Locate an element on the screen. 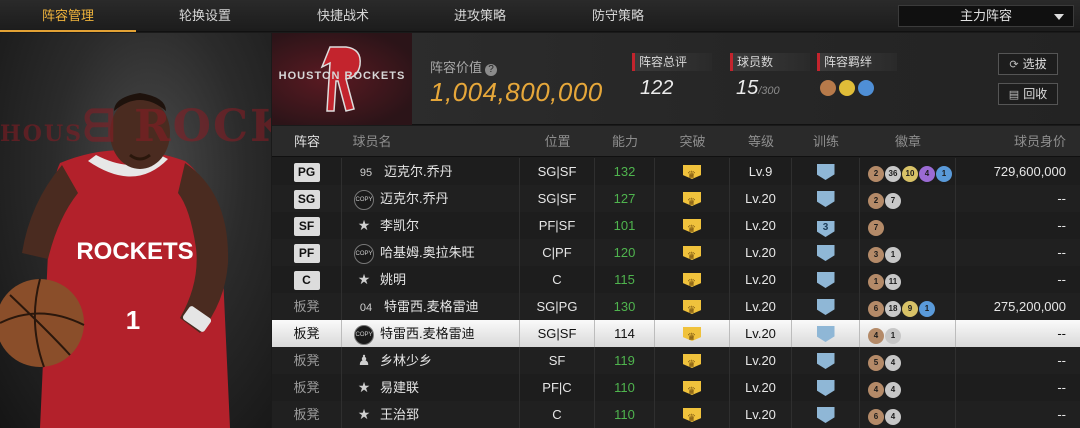 Image resolution: width=1080 pixels, height=428 pixels. bond-icons is located at coordinates (848, 90).